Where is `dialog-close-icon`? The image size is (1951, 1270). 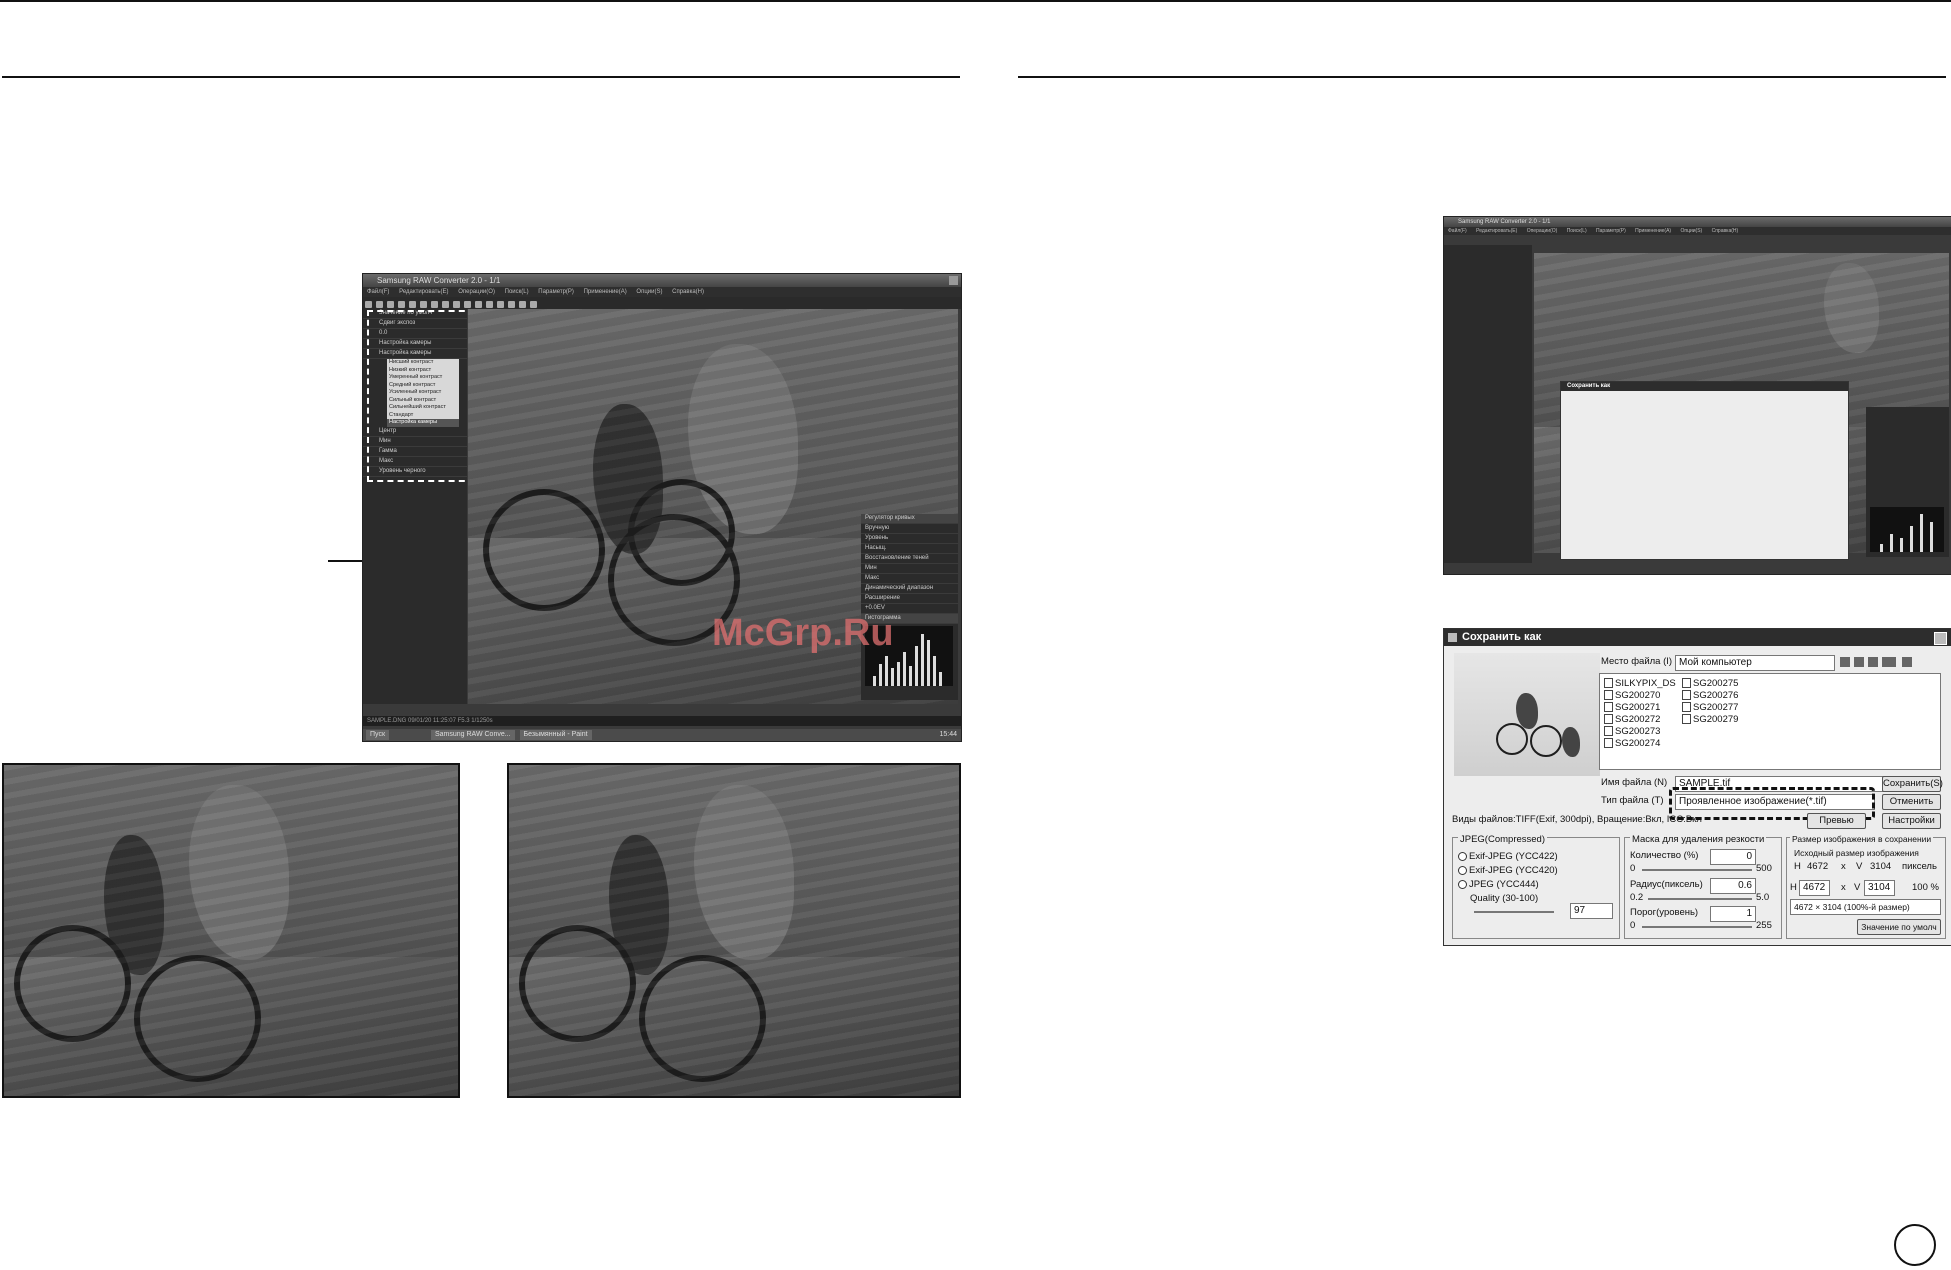
dialog-close-icon is located at coordinates (1940, 638).